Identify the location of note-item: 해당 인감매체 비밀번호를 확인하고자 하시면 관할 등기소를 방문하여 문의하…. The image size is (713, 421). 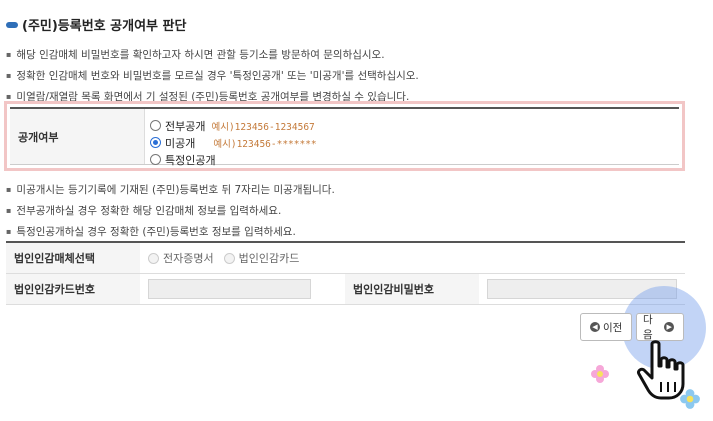
(212, 55).